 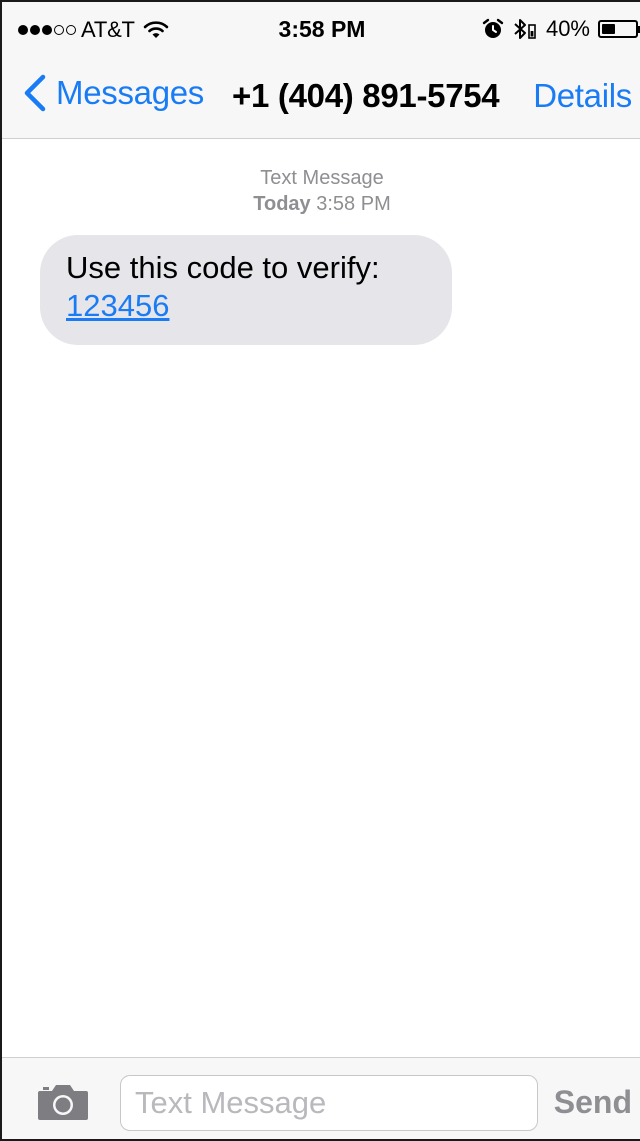 I want to click on back-button-label: Messages, so click(x=130, y=92).